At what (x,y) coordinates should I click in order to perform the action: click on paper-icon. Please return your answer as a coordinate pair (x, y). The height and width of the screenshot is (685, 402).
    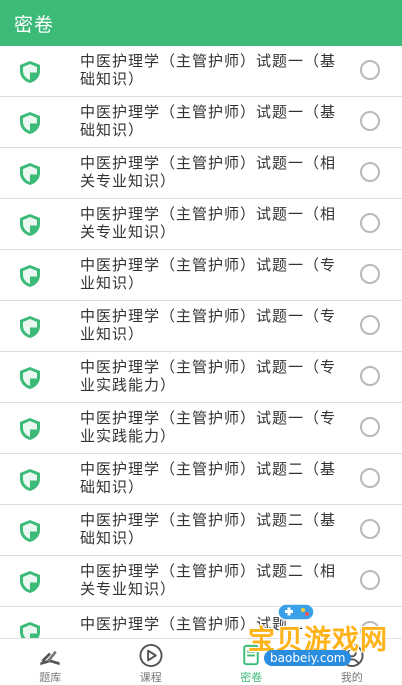
    Looking at the image, I should click on (251, 655).